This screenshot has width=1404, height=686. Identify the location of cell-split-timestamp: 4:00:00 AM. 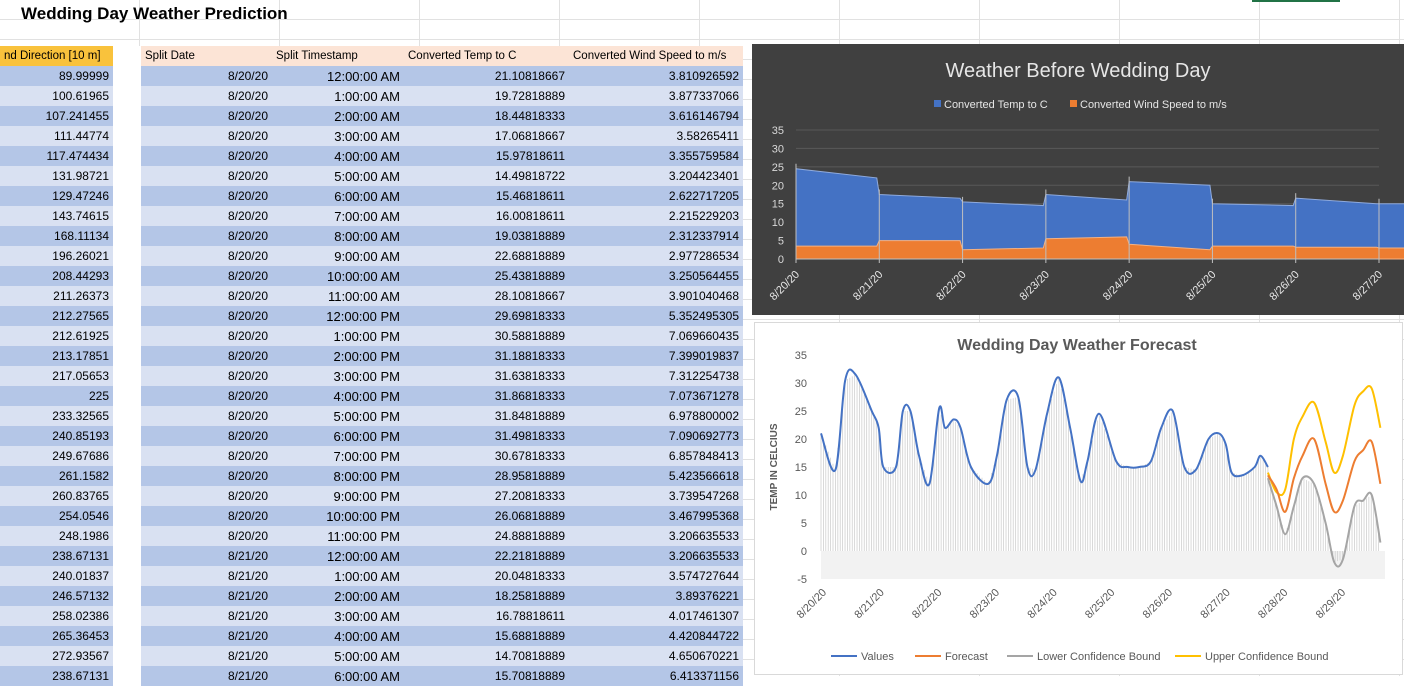
(338, 636).